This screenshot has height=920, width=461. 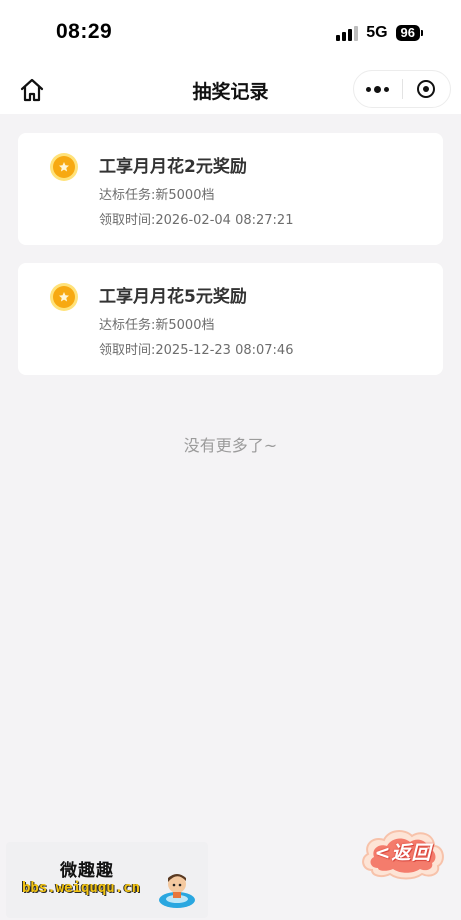 I want to click on record-time: 领取时间:2025-12-23 08:07:46, so click(x=196, y=348).